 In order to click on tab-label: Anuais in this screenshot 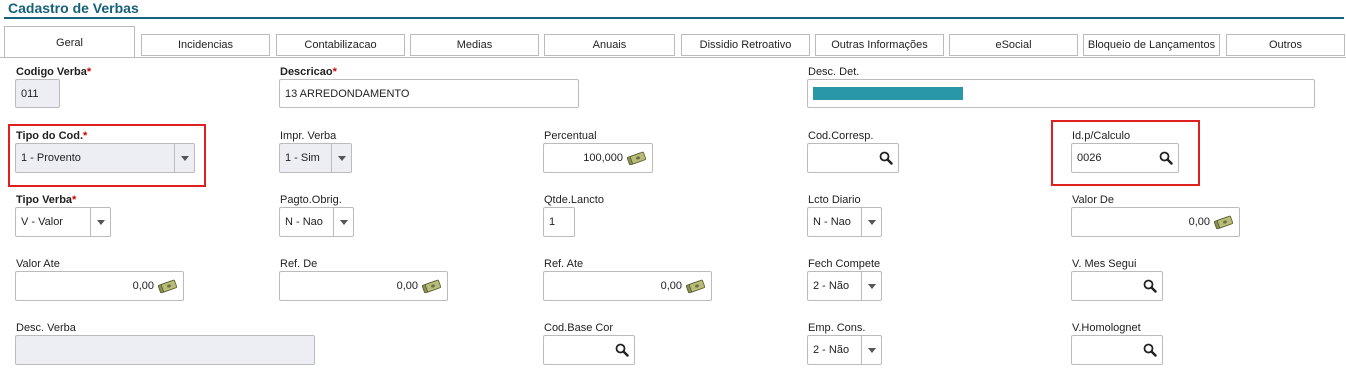, I will do `click(609, 45)`.